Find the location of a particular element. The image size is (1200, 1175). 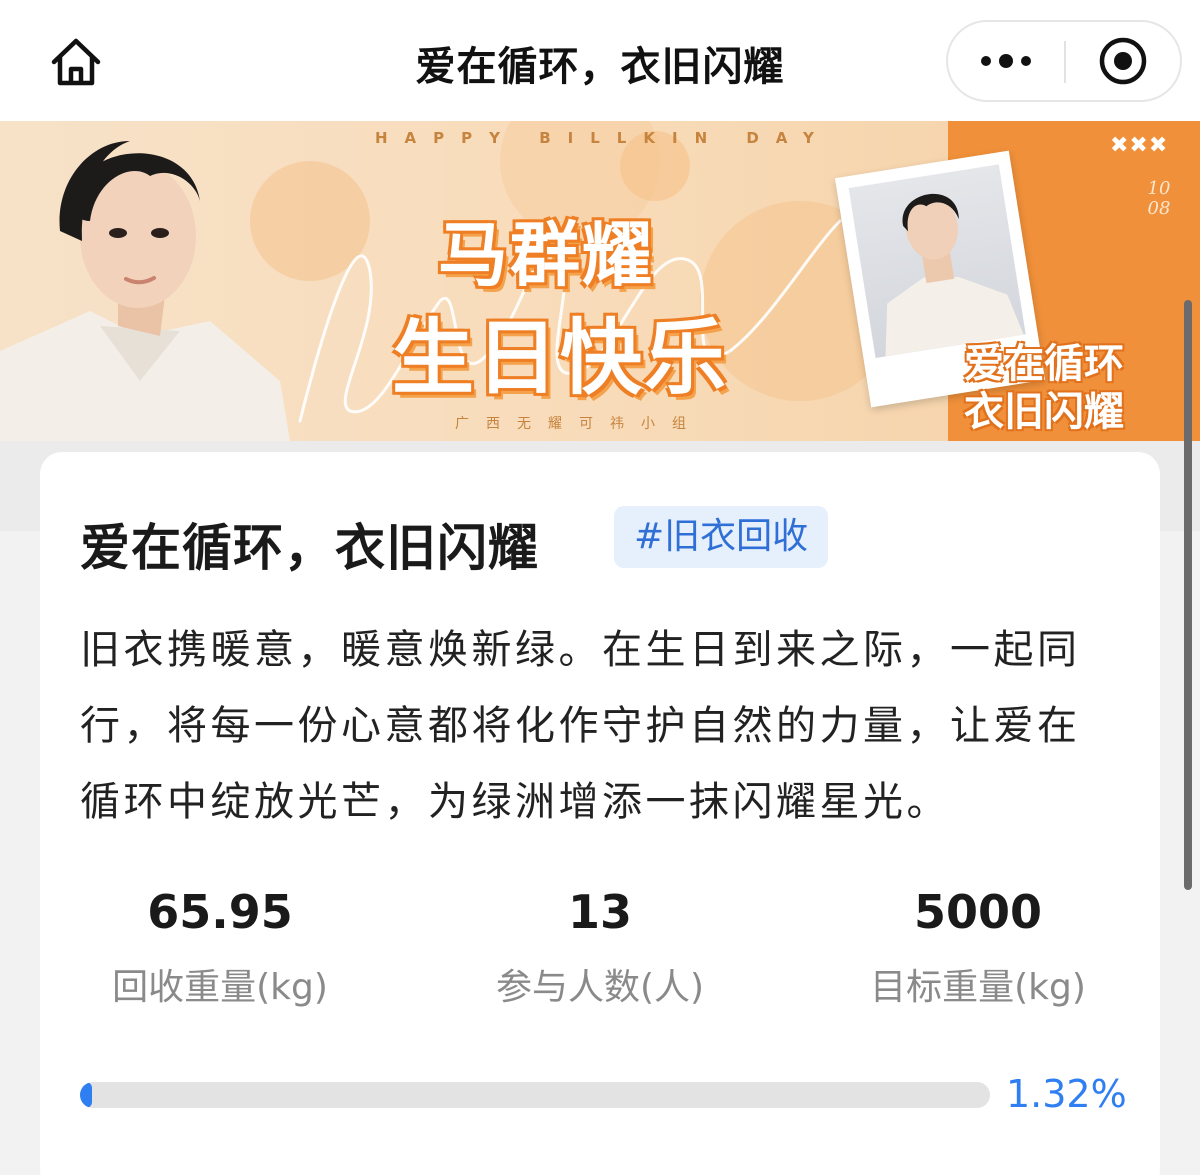

scrollbar is located at coordinates (1188, 595).